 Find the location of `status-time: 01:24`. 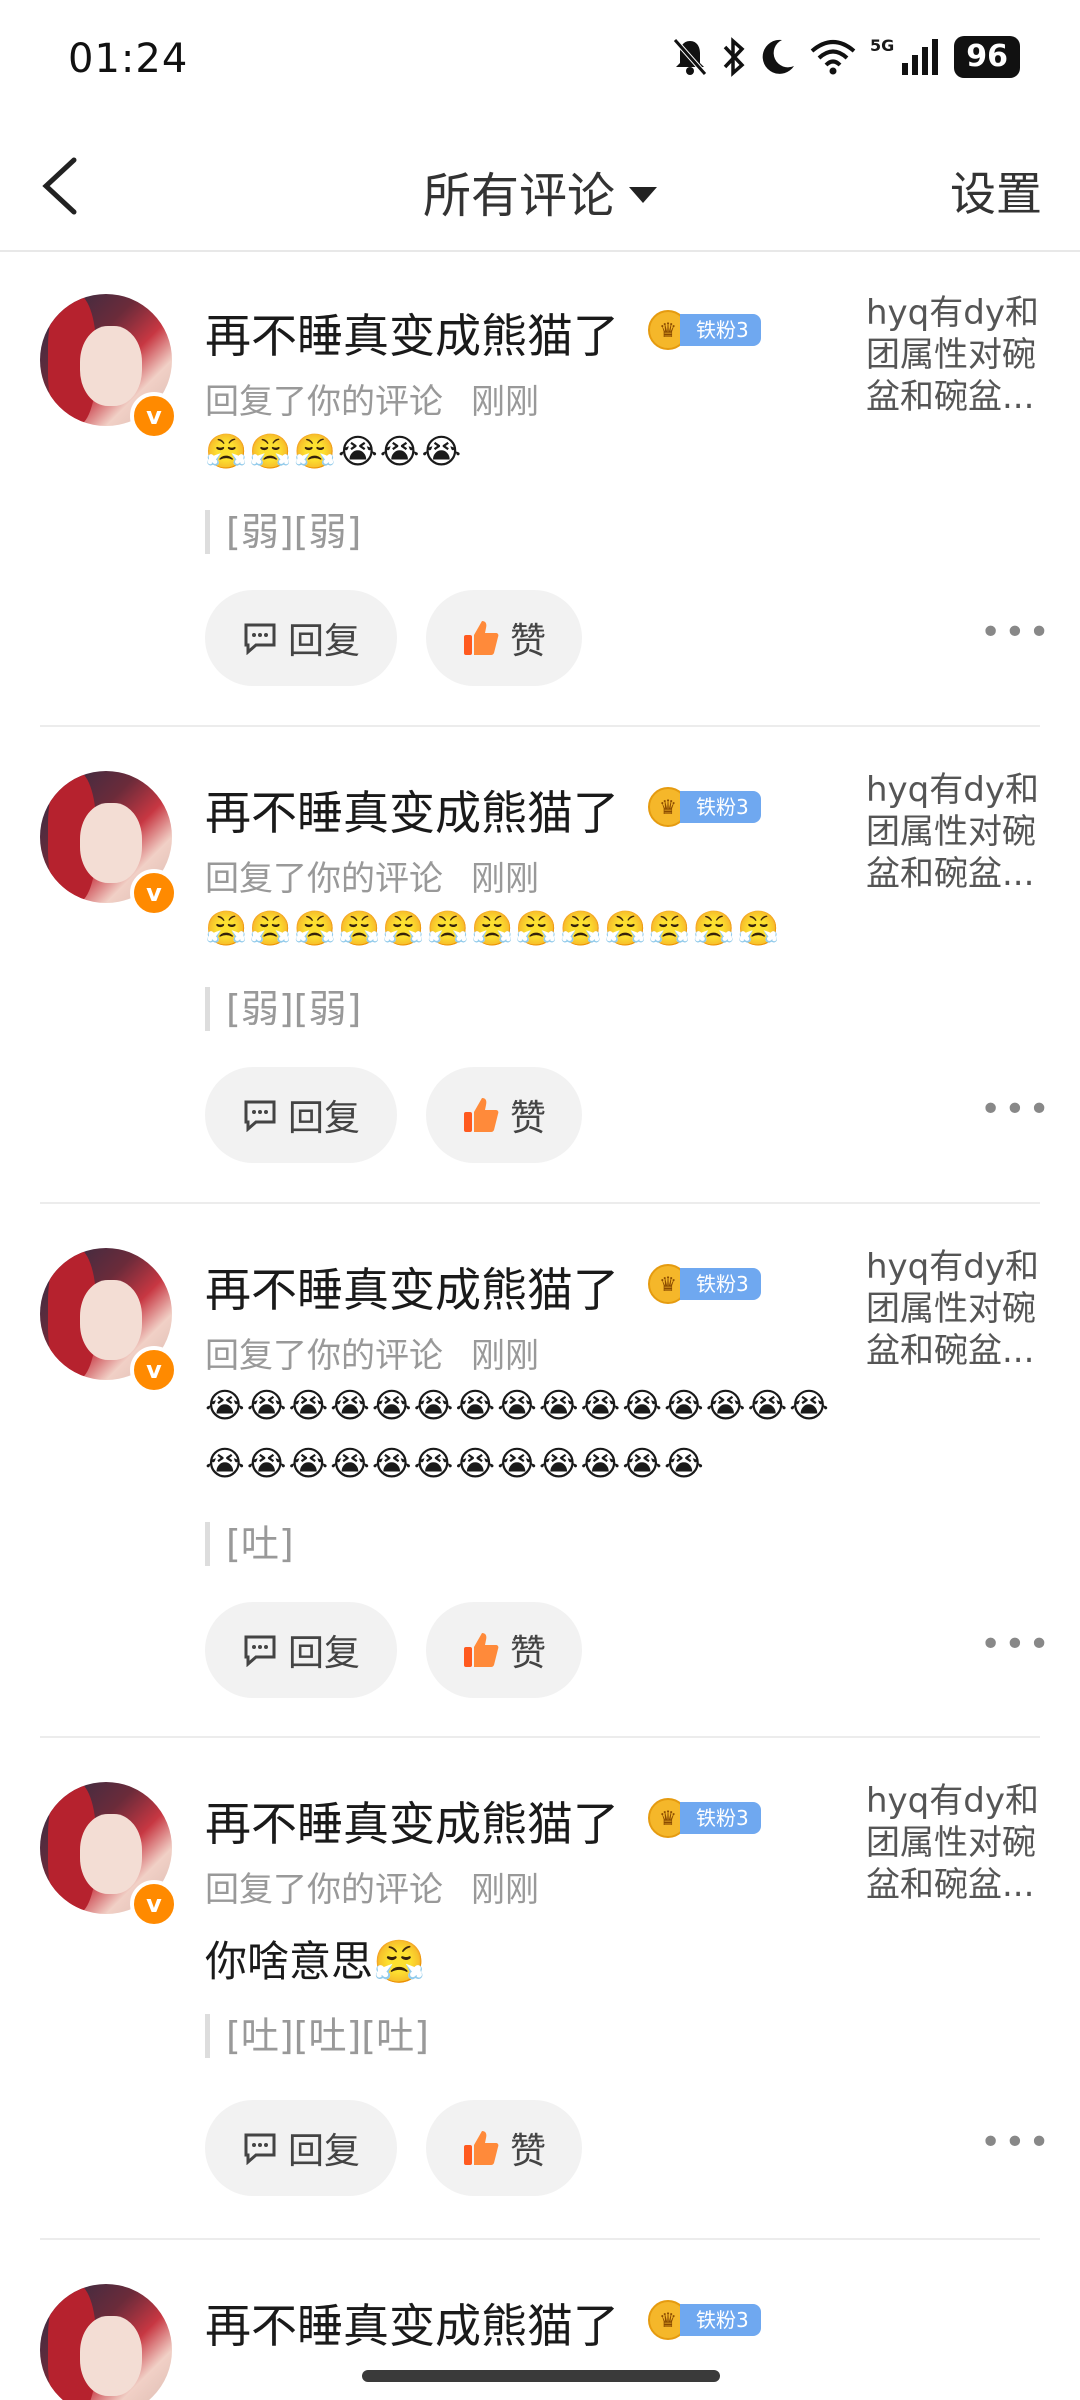

status-time: 01:24 is located at coordinates (128, 59).